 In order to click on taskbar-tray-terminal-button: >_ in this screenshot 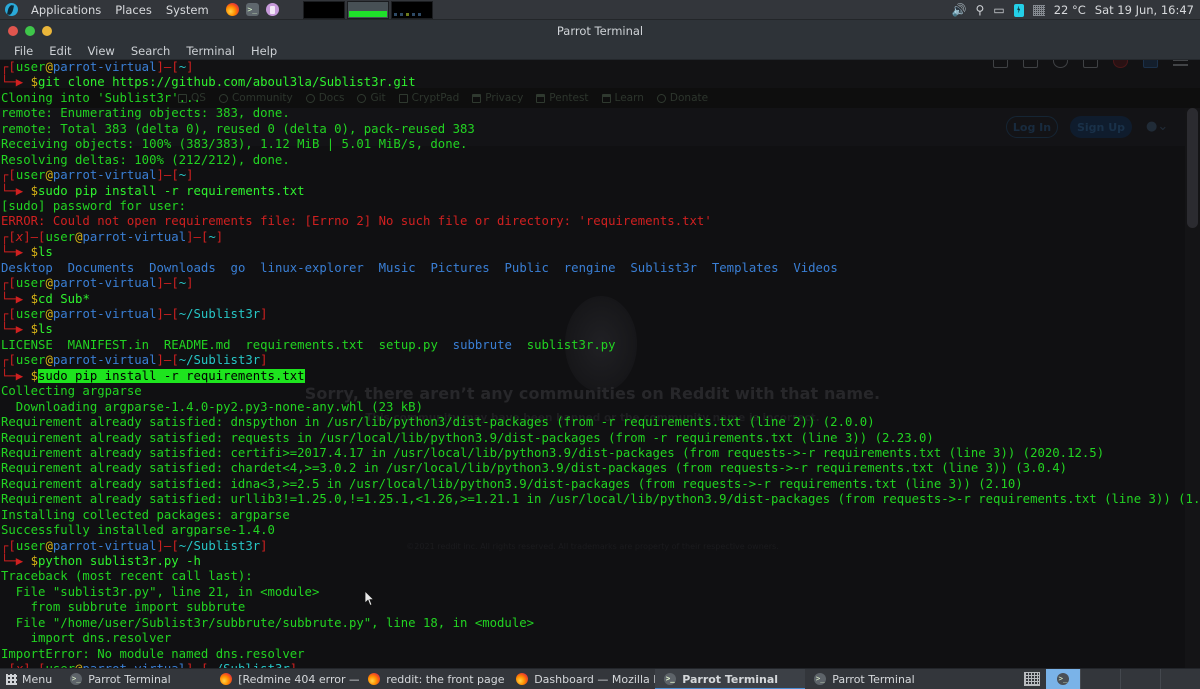, I will do `click(1063, 678)`.